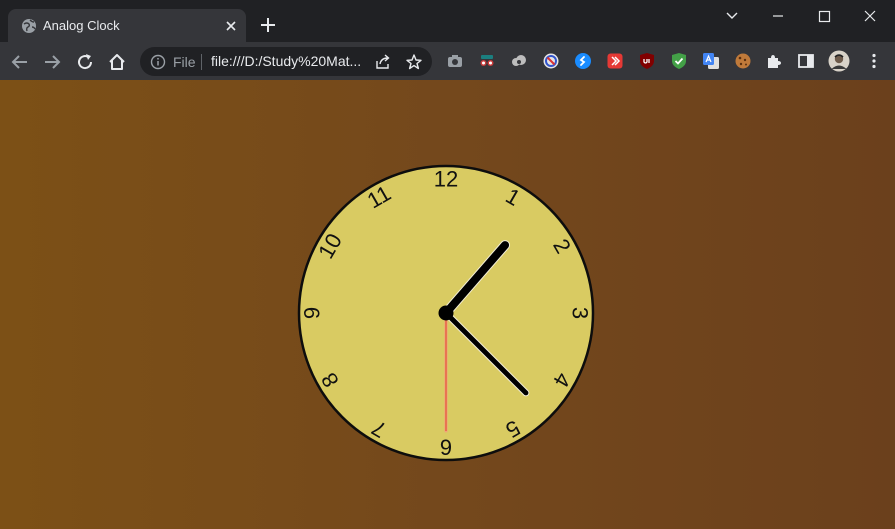 Image resolution: width=895 pixels, height=529 pixels. I want to click on close-tab-icon, so click(231, 26).